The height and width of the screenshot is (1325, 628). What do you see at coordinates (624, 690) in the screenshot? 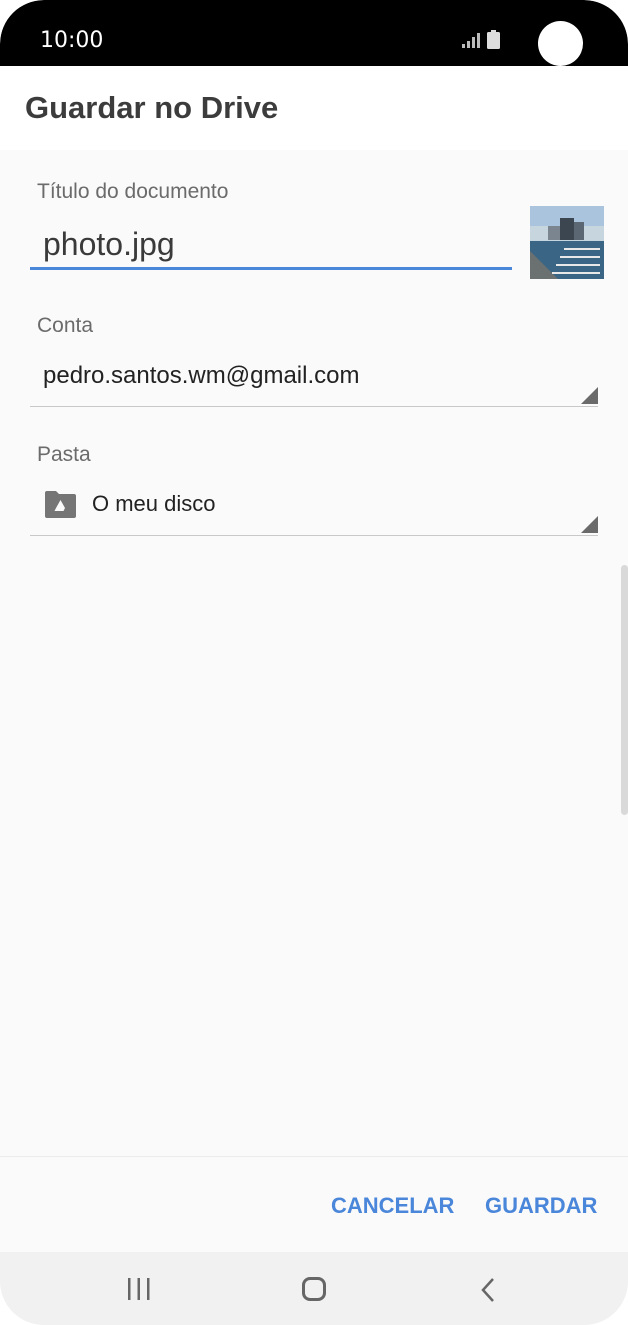
I see `scrollbar` at bounding box center [624, 690].